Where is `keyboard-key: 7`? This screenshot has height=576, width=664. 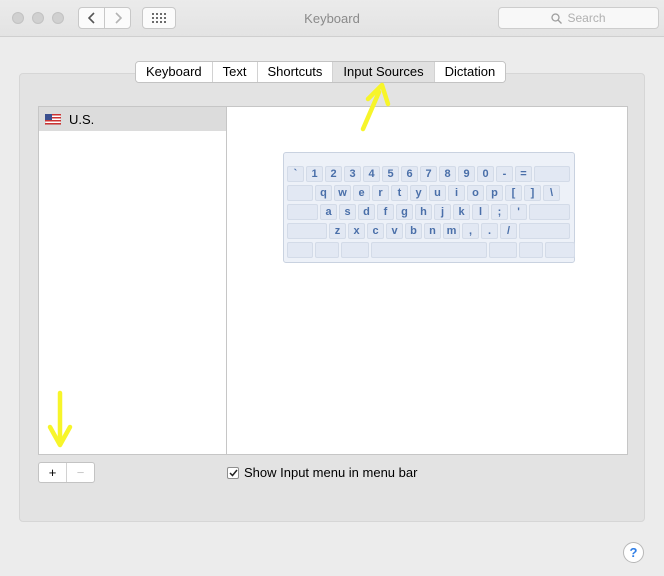 keyboard-key: 7 is located at coordinates (428, 174).